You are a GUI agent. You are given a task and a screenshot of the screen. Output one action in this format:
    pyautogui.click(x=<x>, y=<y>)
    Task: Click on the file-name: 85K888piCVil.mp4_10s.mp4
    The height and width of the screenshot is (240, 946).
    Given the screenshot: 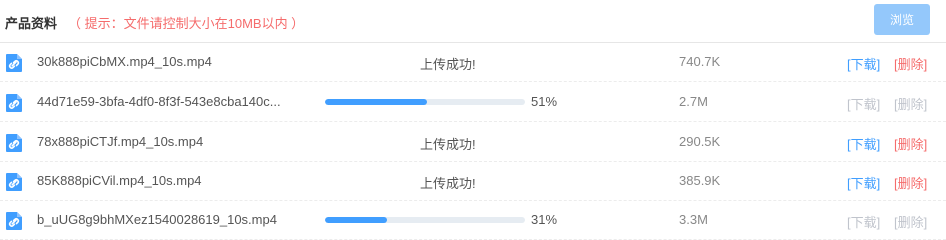 What is the action you would take?
    pyautogui.click(x=119, y=180)
    